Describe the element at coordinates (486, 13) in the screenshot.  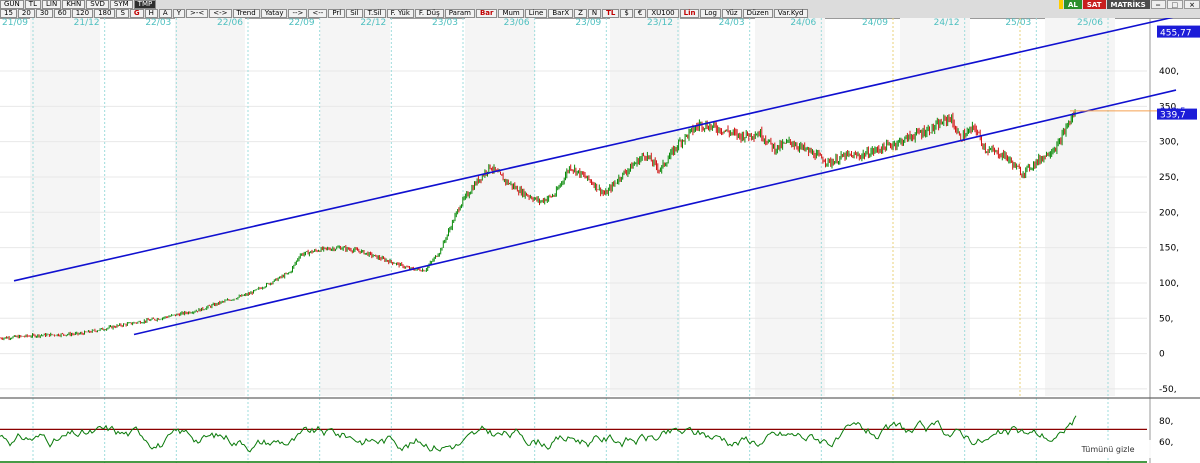
I see `toolbar-button-bar-23: Bar` at that location.